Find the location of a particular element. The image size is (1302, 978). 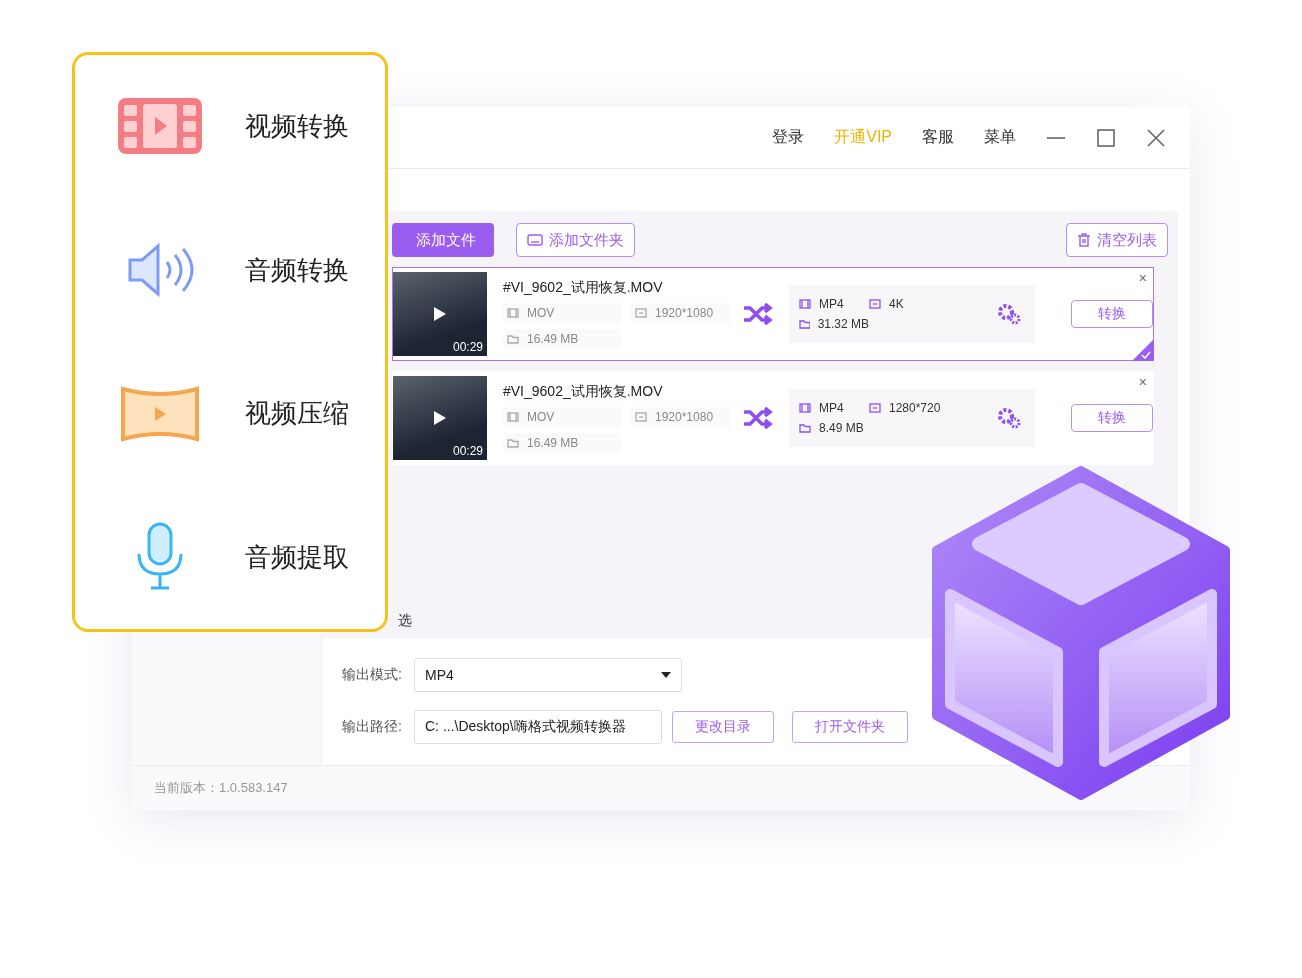

target-resolution: 1280*720 is located at coordinates (919, 408).